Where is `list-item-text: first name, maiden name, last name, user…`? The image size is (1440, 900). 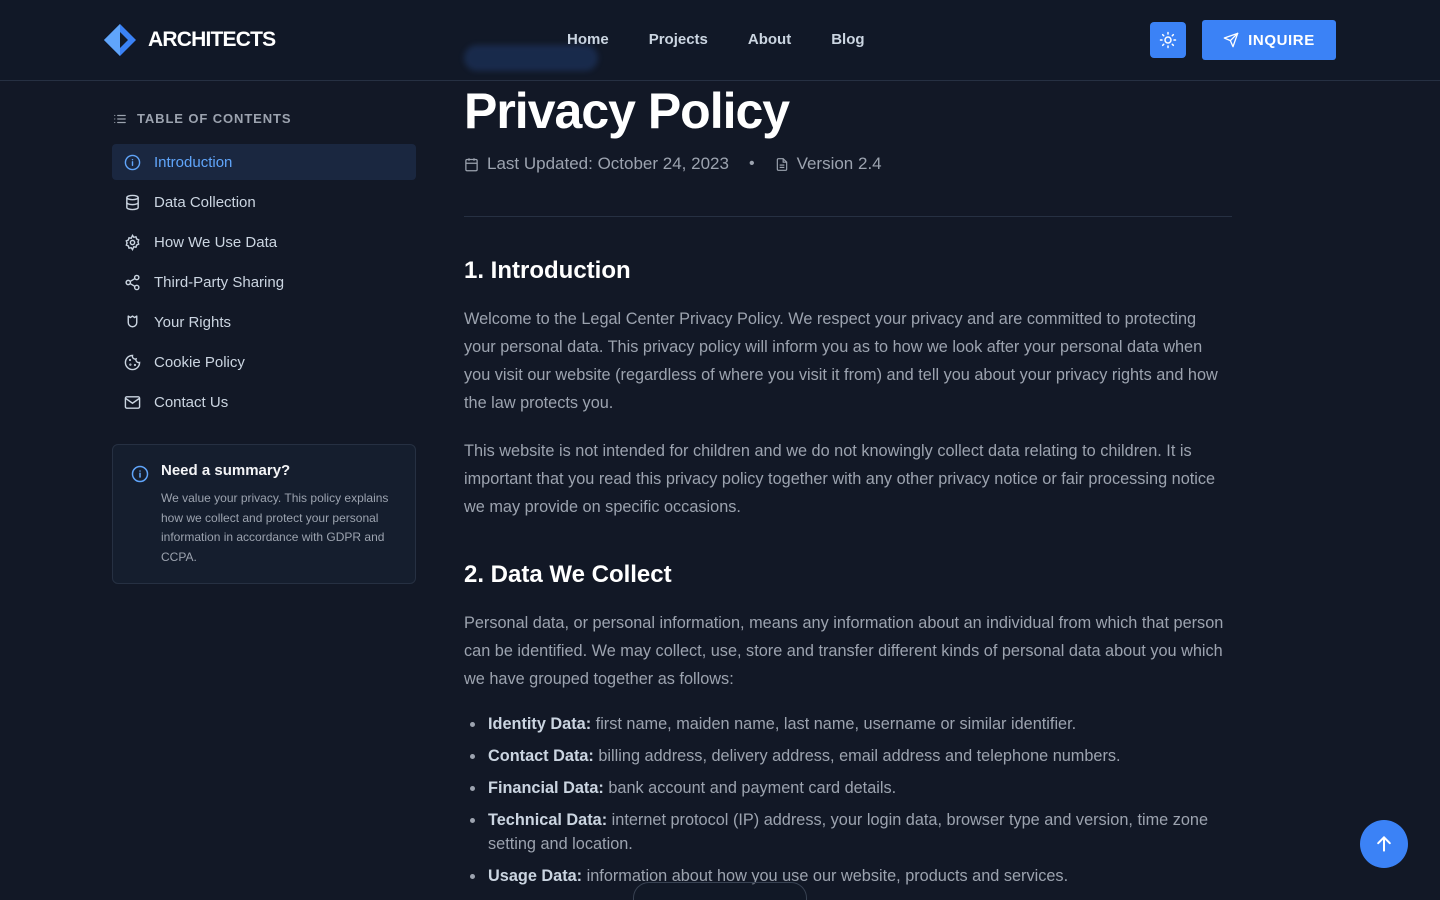
list-item-text: first name, maiden name, last name, user… is located at coordinates (834, 724).